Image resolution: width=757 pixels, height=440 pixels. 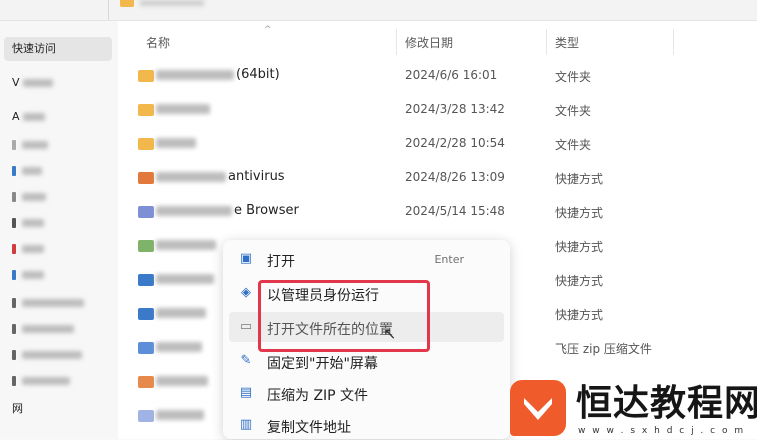 I want to click on breadcrumb, so click(x=172, y=3).